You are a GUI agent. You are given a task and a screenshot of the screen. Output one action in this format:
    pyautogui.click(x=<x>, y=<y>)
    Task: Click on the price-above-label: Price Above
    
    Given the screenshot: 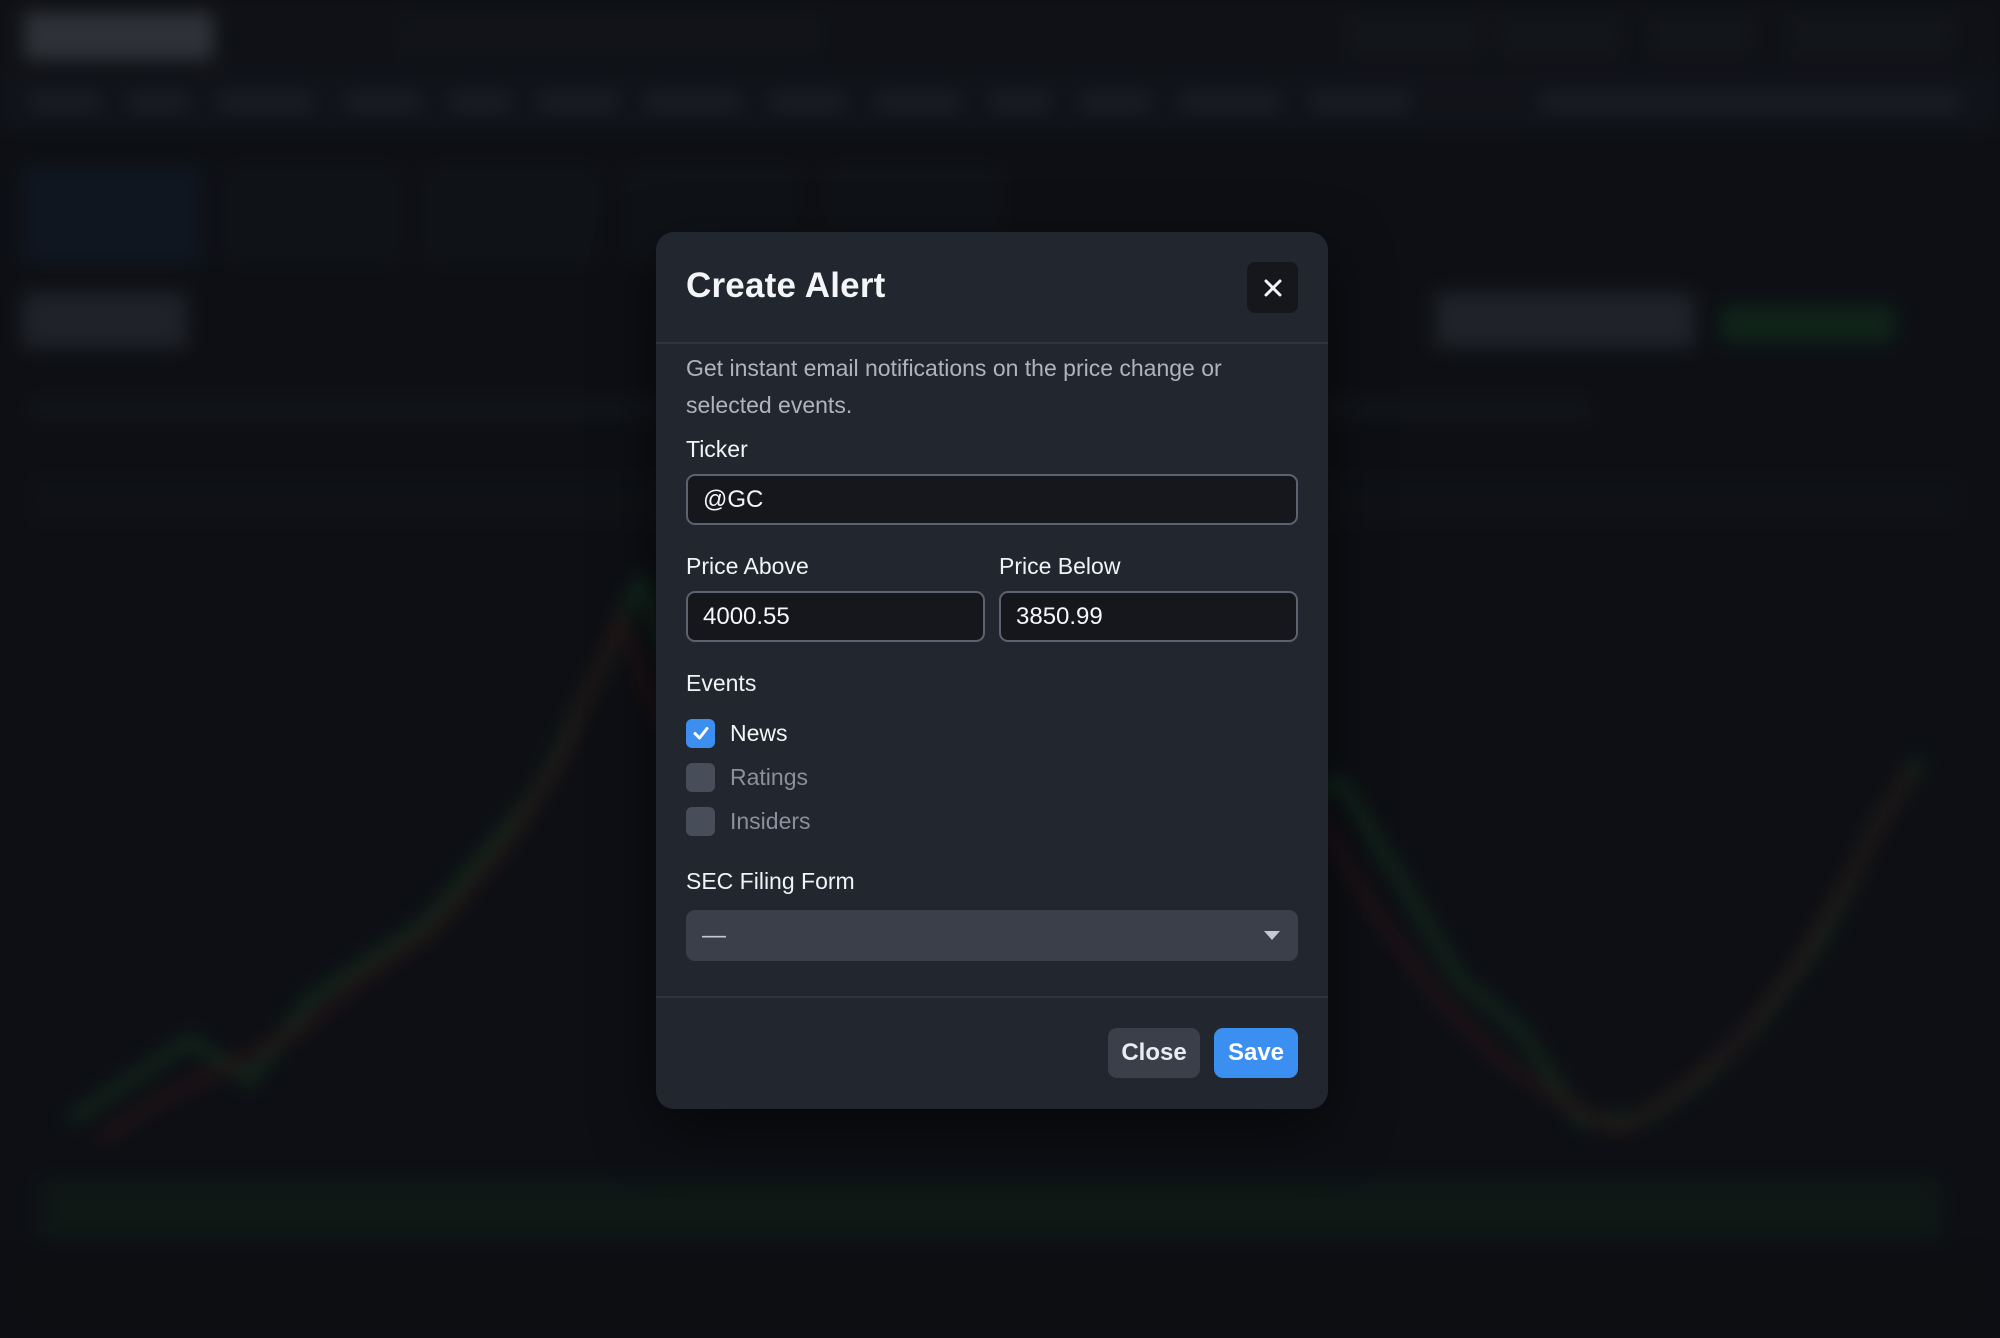 What is the action you would take?
    pyautogui.click(x=747, y=566)
    